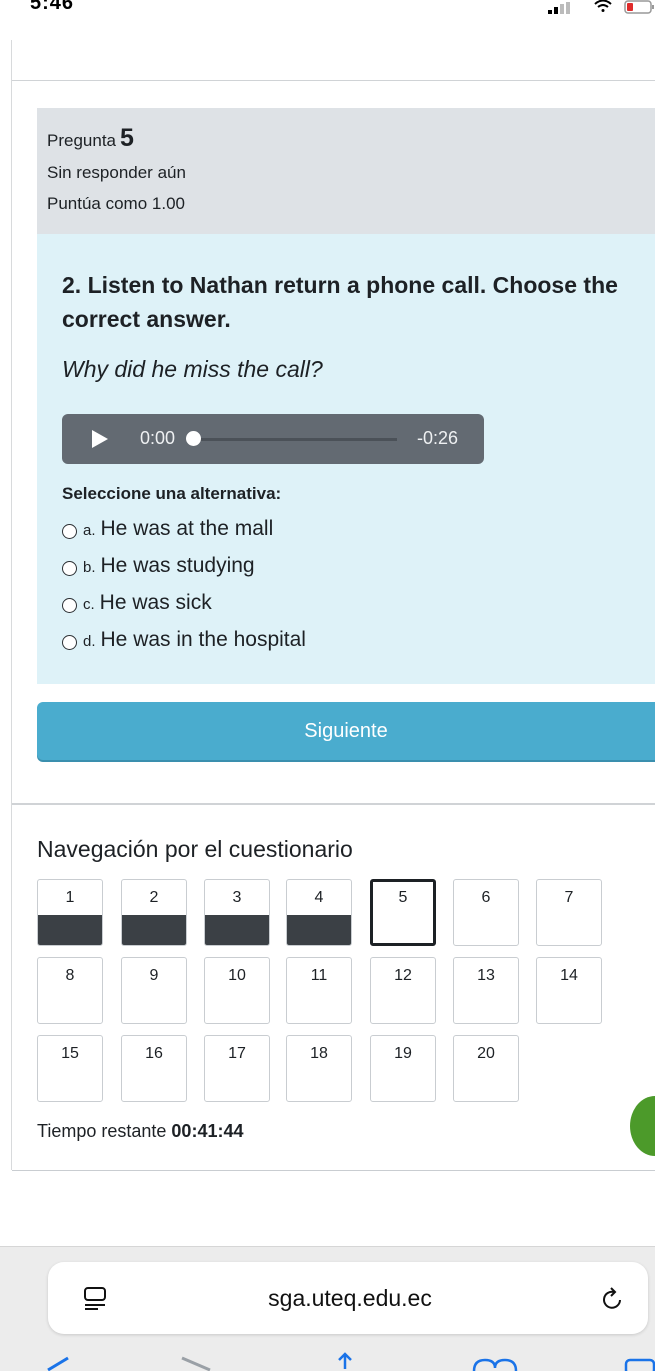  What do you see at coordinates (70, 1068) in the screenshot?
I see `quiz-nav-button: 15` at bounding box center [70, 1068].